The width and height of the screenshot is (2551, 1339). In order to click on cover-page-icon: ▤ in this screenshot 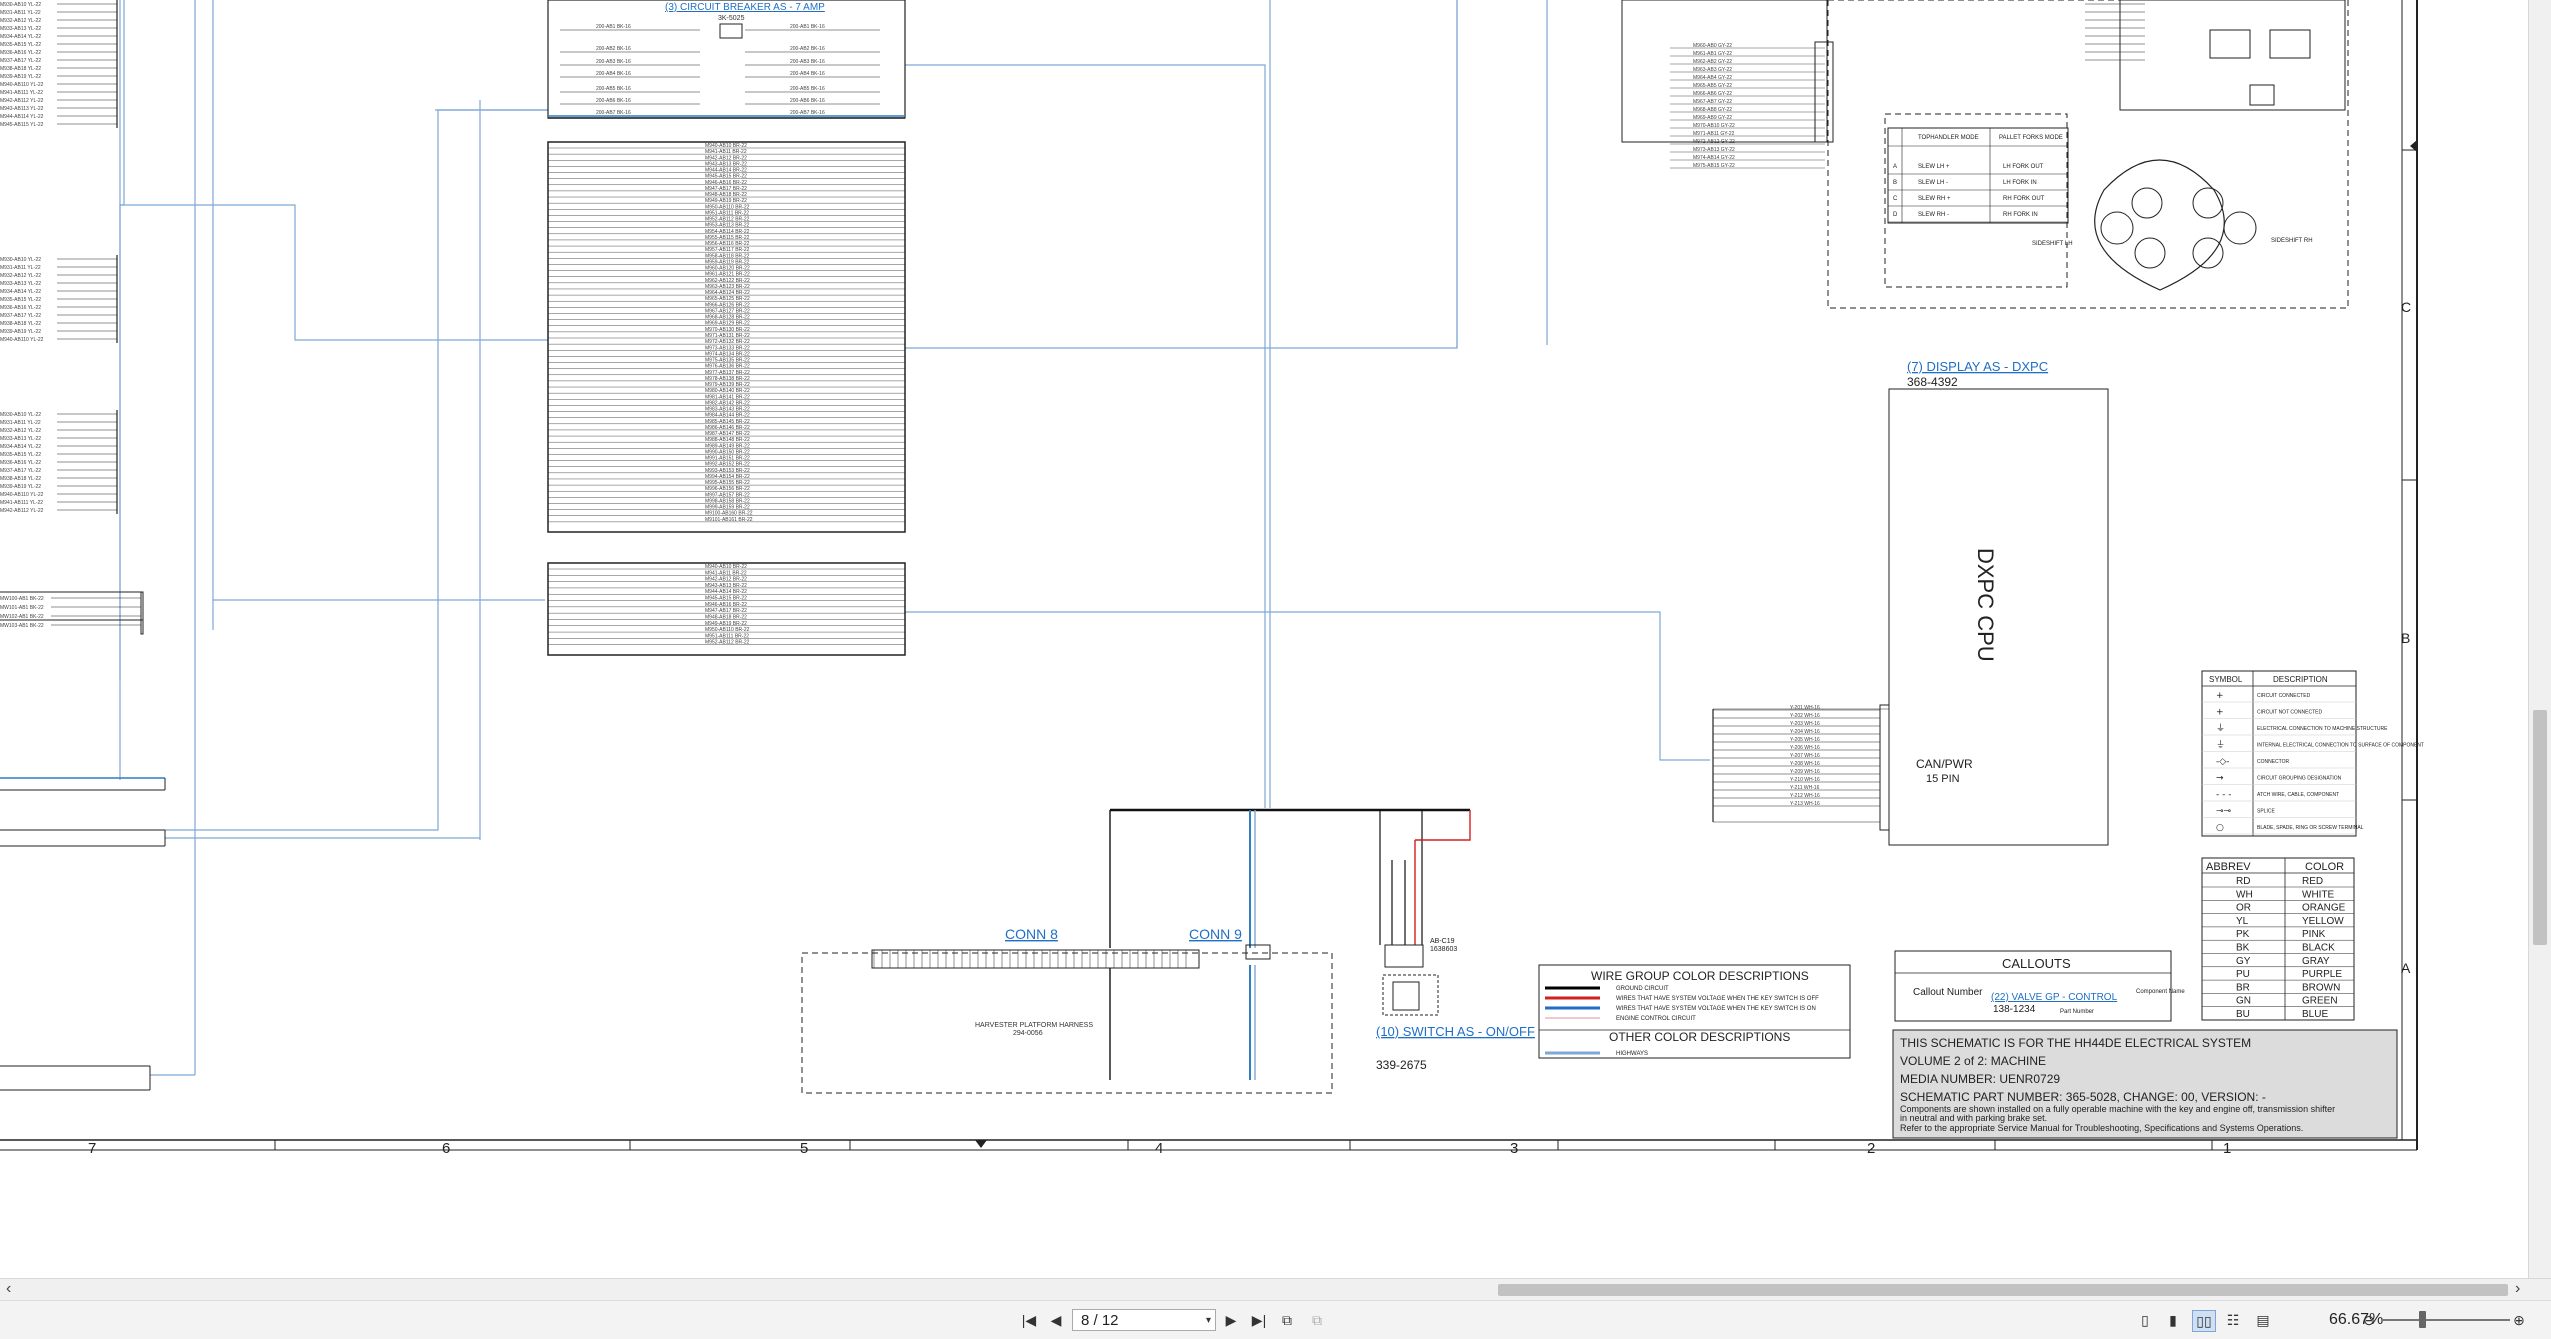, I will do `click(2263, 1320)`.